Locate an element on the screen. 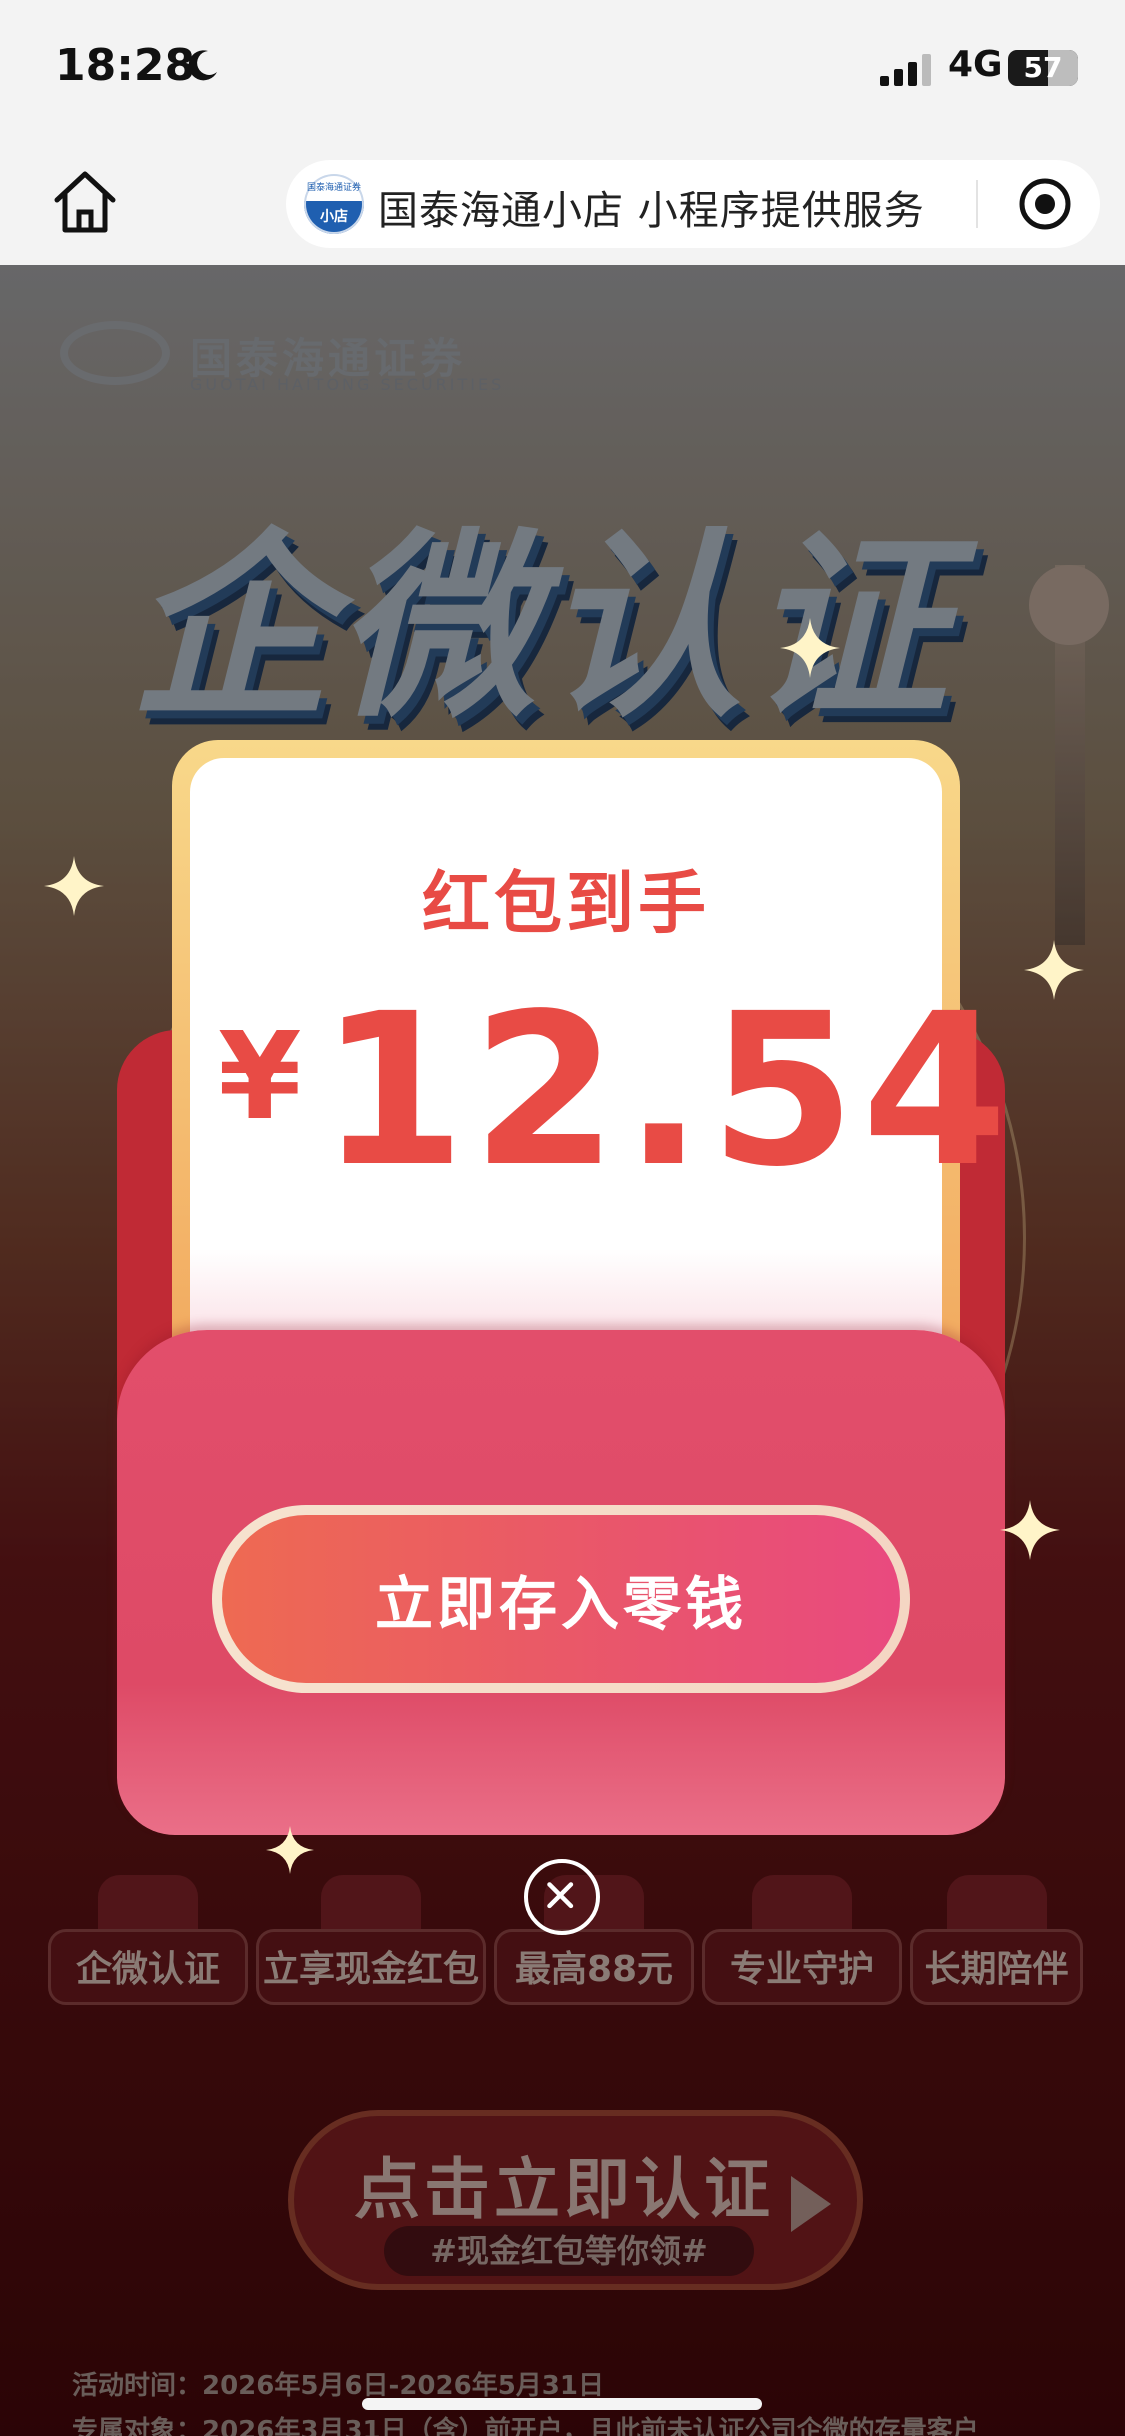 The height and width of the screenshot is (2436, 1125). target-icon is located at coordinates (1045, 204).